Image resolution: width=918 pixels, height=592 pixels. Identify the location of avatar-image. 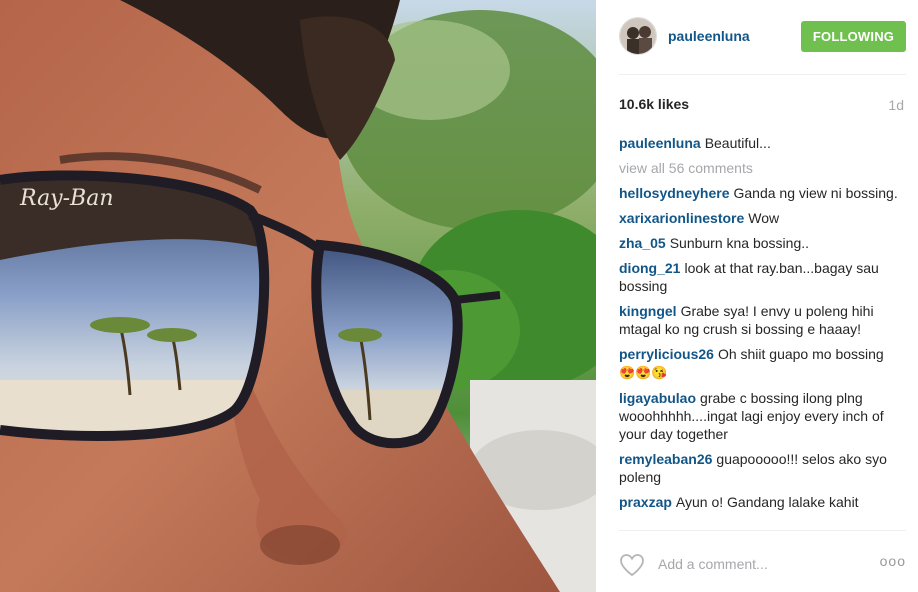
(638, 36).